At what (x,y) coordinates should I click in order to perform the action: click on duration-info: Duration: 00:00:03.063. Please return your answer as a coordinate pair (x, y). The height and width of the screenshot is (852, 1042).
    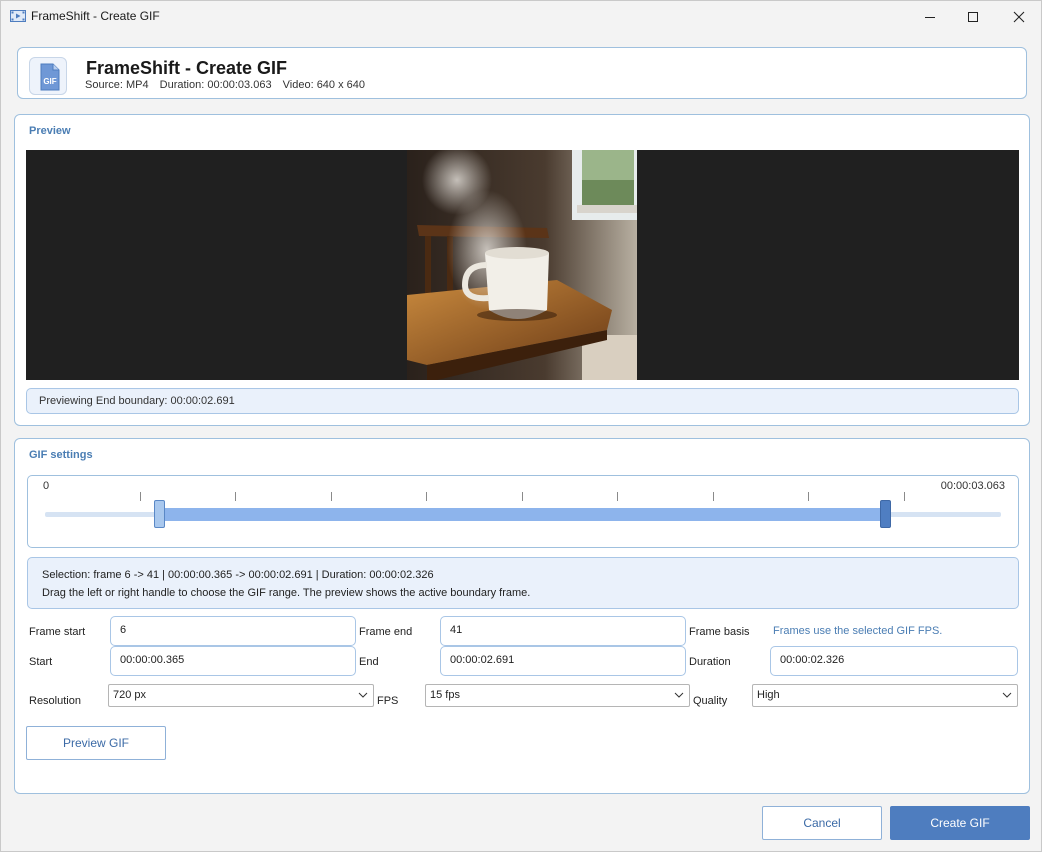
    Looking at the image, I should click on (215, 85).